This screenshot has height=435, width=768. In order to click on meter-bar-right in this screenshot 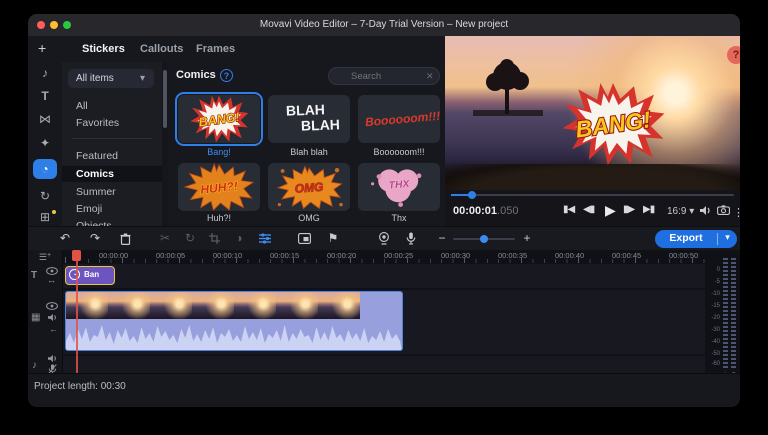, I will do `click(733, 314)`.